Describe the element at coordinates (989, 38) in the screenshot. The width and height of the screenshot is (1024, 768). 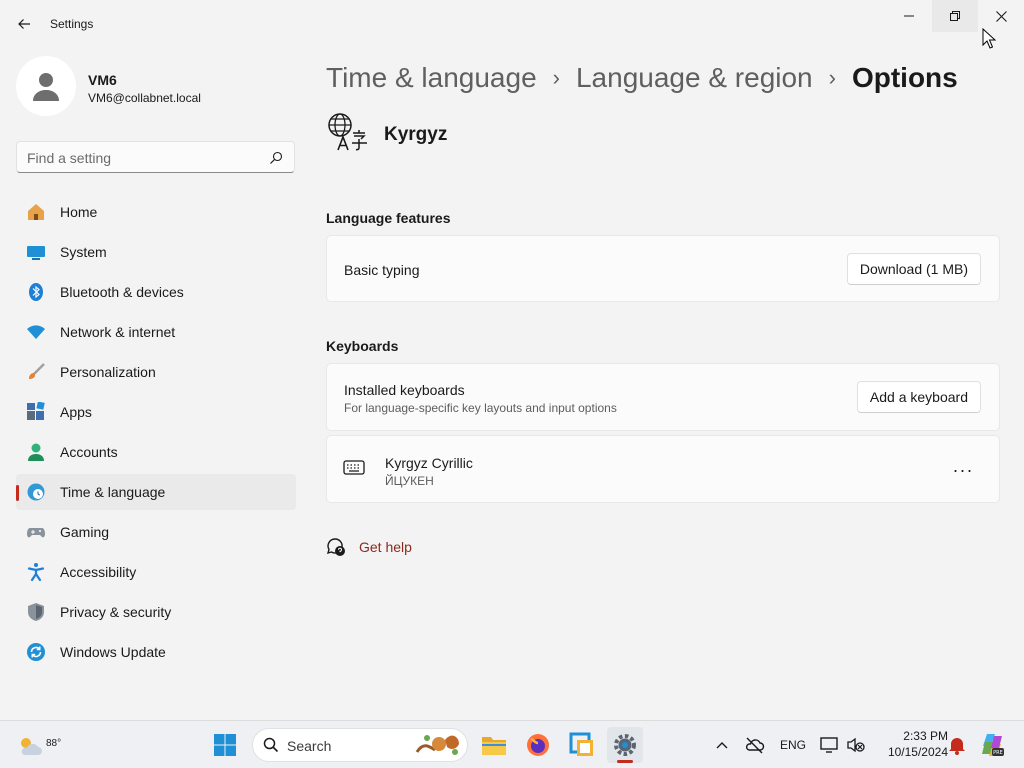
I see `mouse-cursor-icon` at that location.